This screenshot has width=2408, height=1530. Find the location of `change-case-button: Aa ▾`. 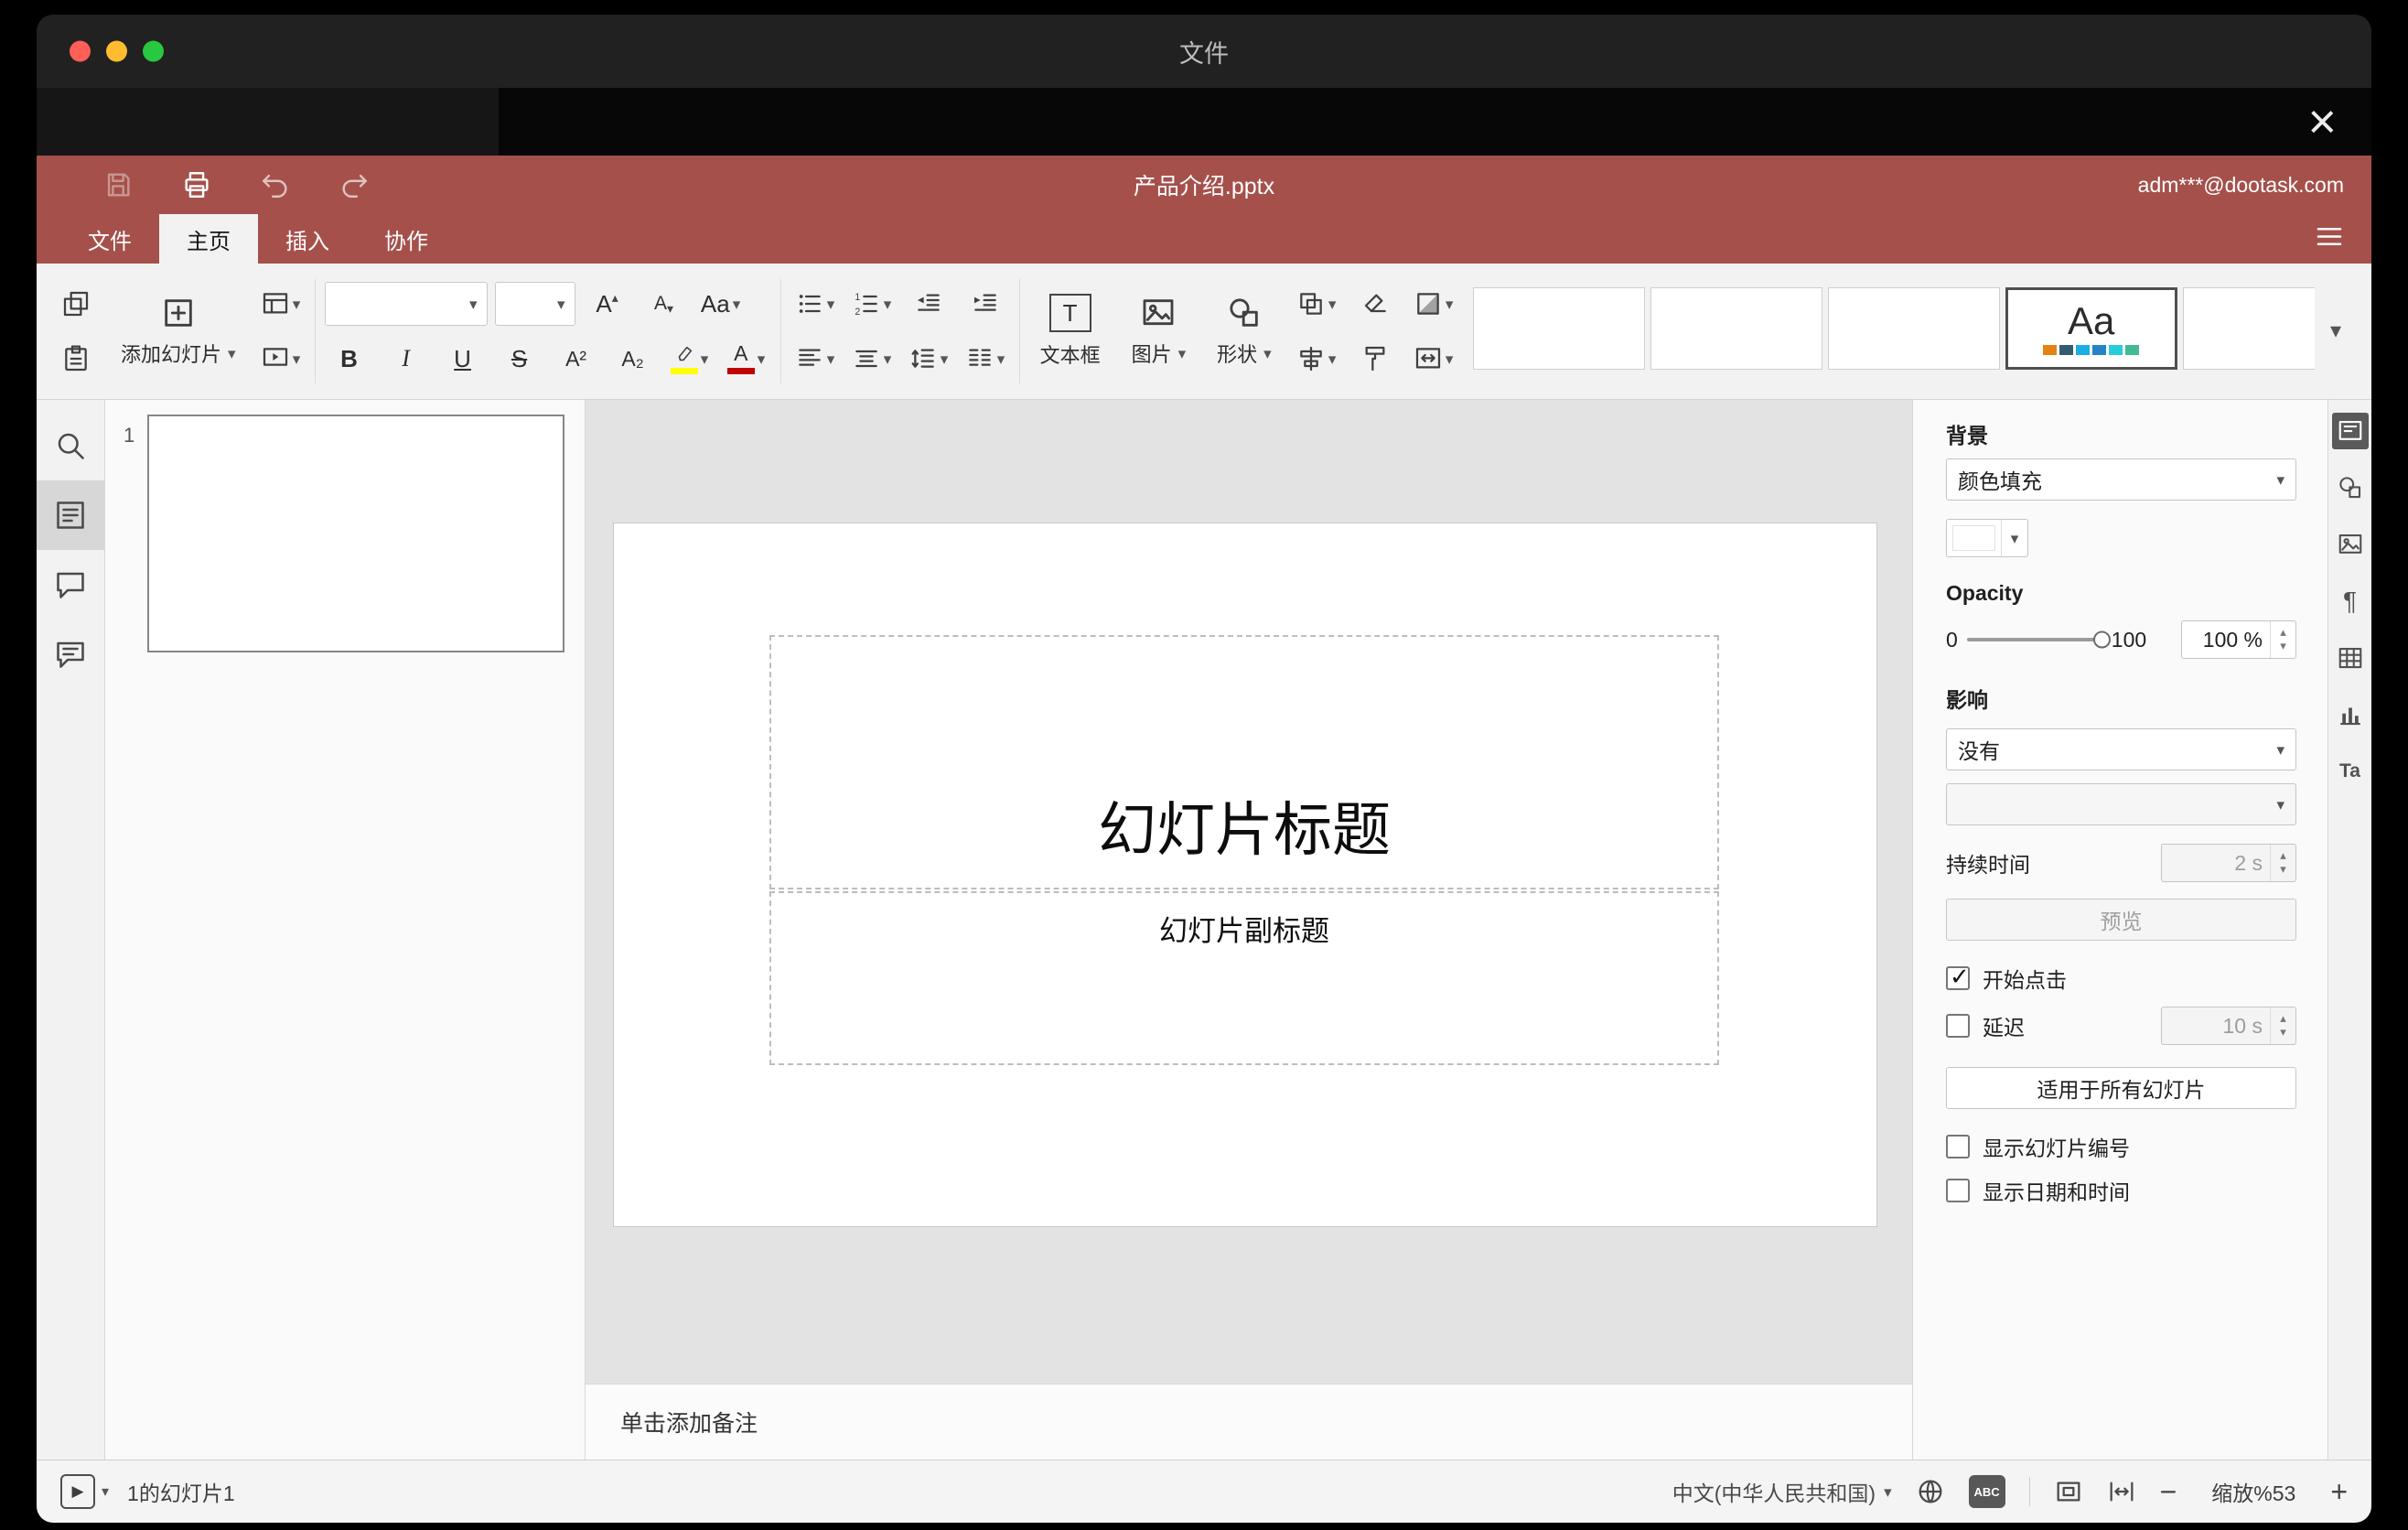

change-case-button: Aa ▾ is located at coordinates (721, 304).